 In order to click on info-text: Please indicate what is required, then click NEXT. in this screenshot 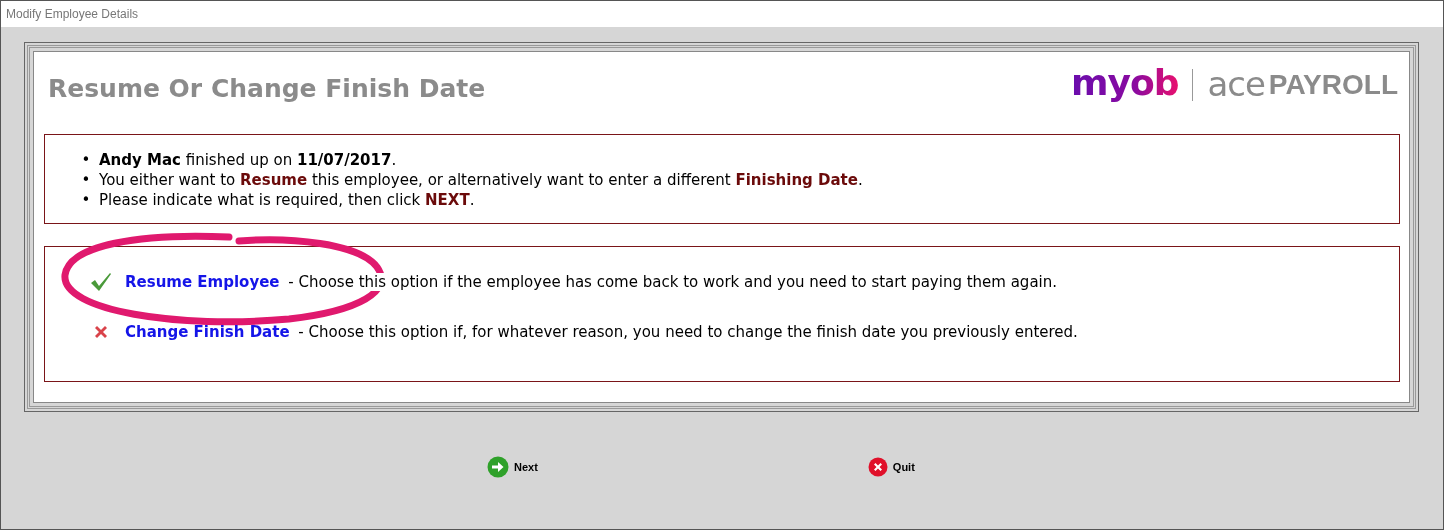, I will do `click(287, 200)`.